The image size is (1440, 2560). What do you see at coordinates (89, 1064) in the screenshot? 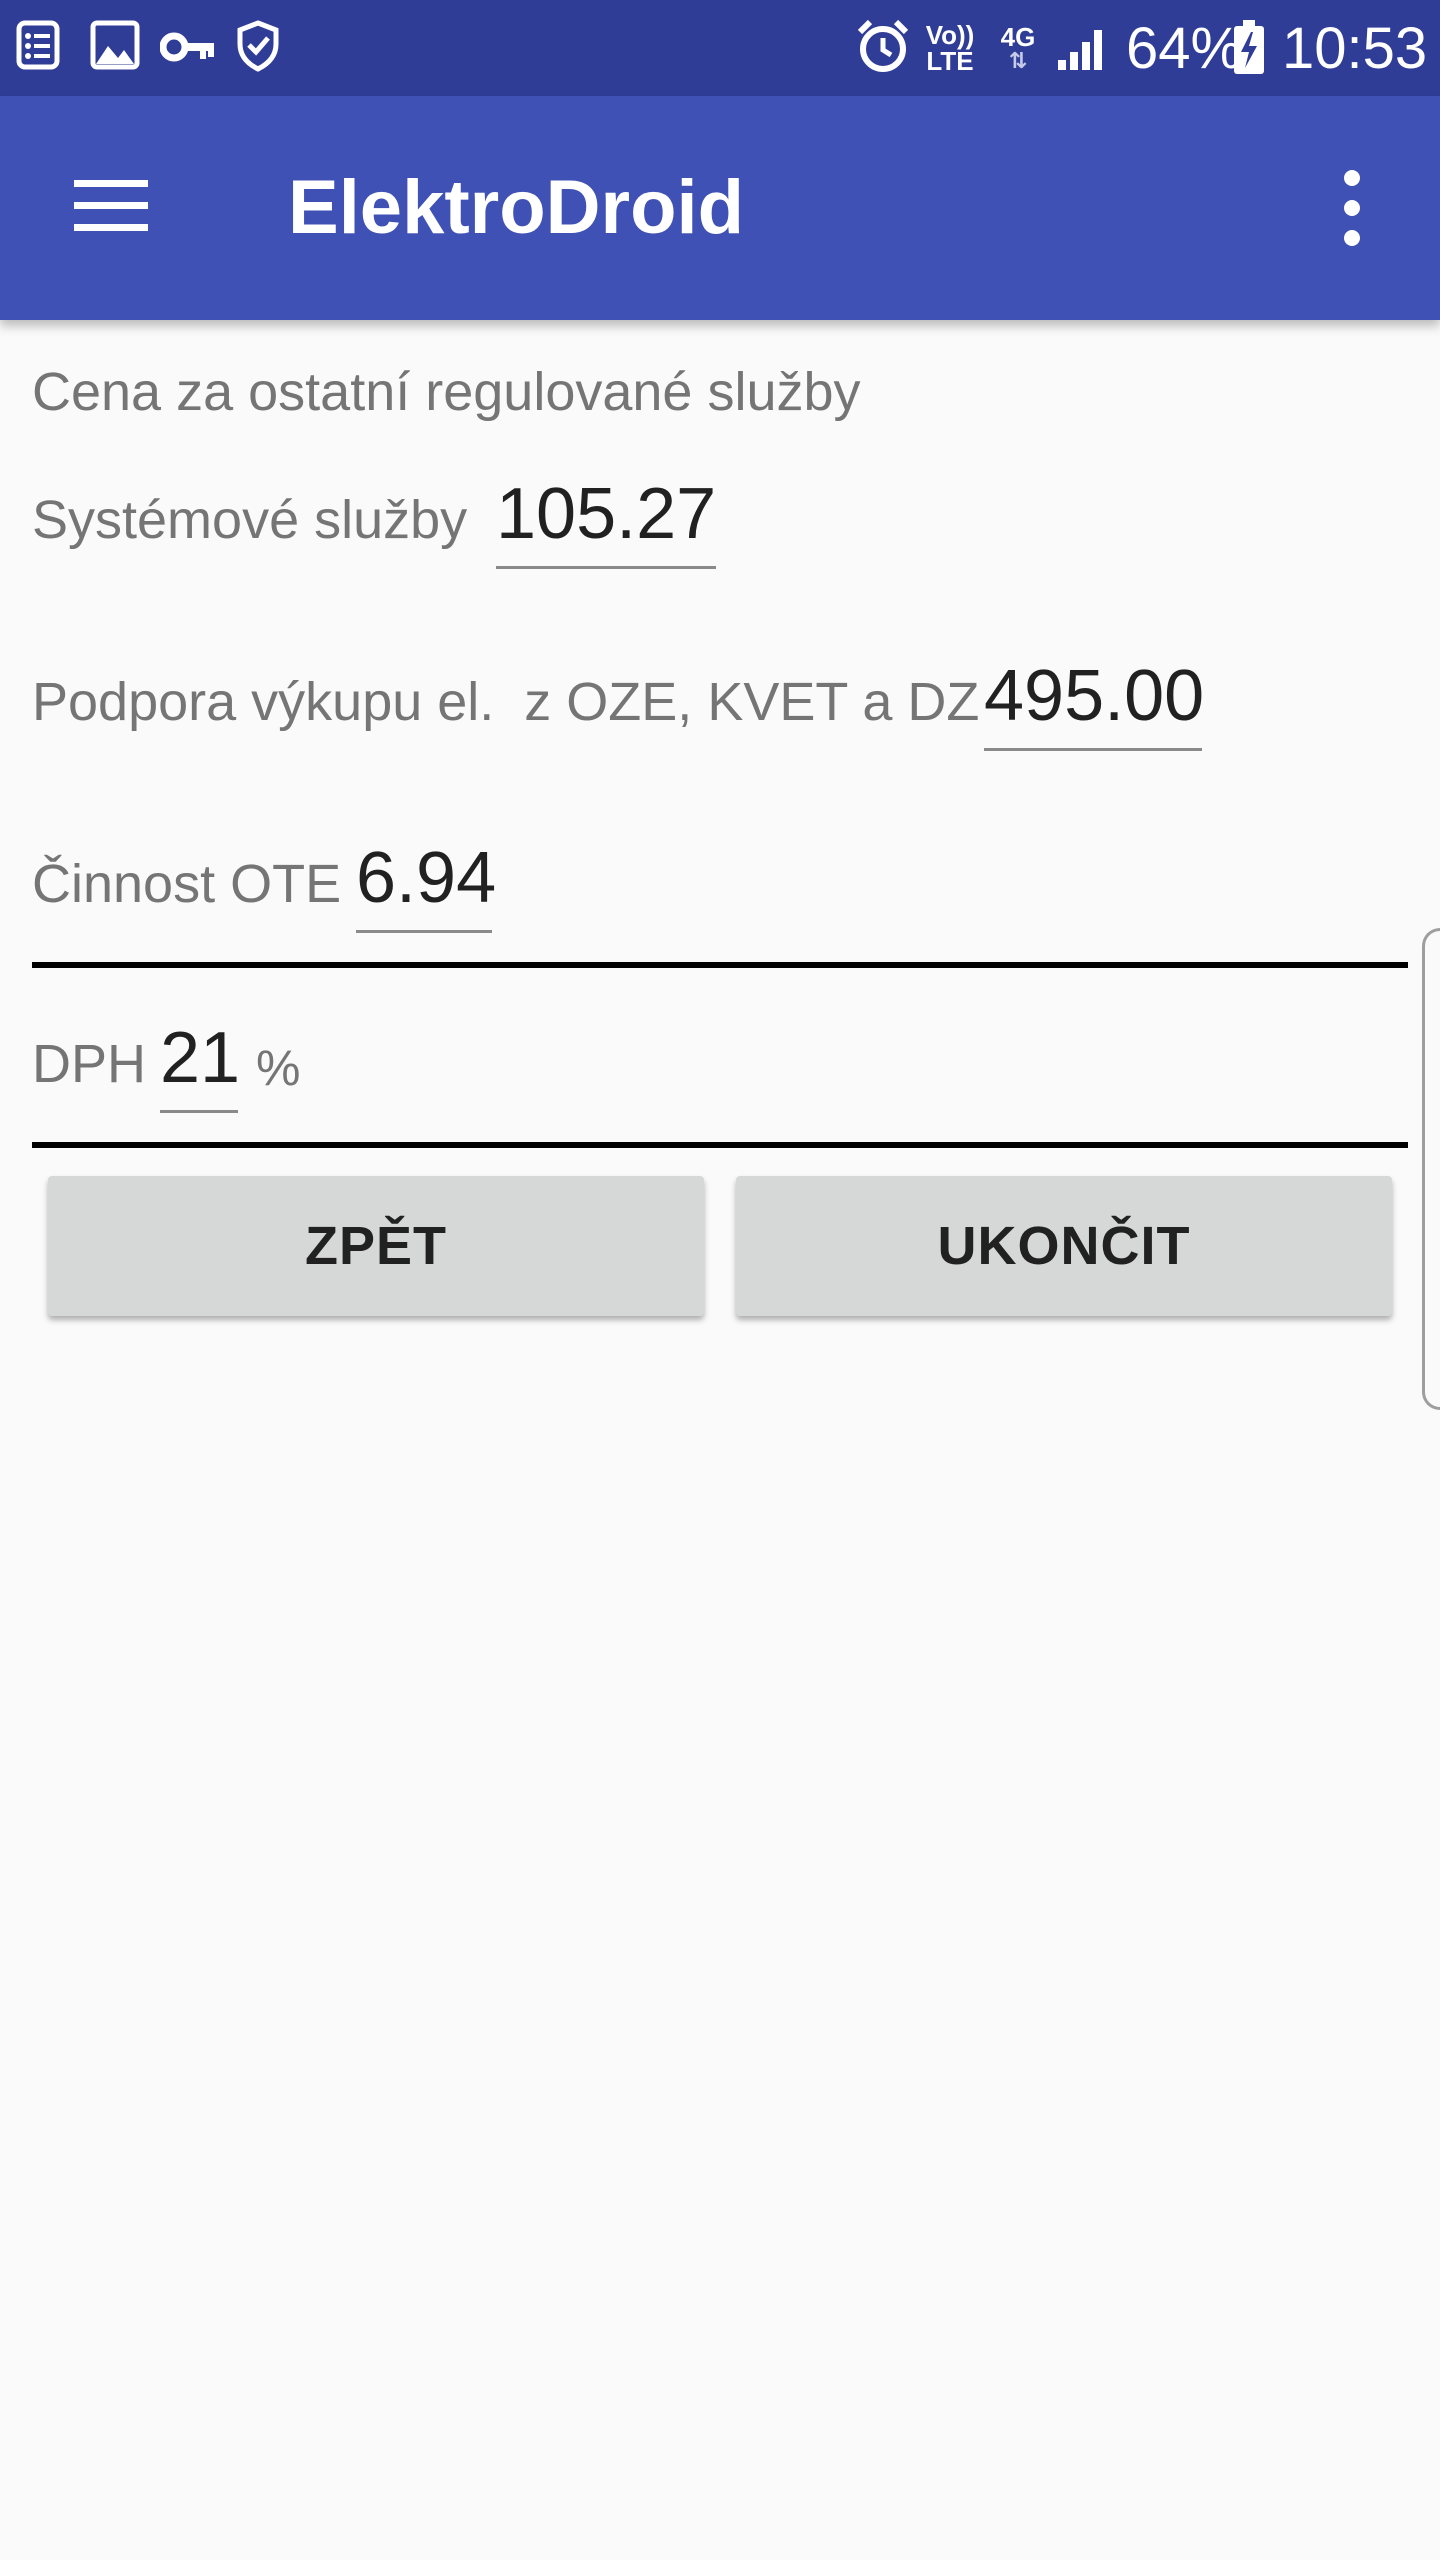
I see `dph-label: DPH` at bounding box center [89, 1064].